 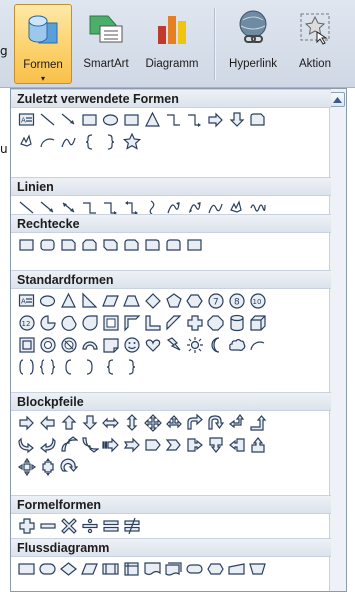 I want to click on pie-icon, so click(x=47, y=322).